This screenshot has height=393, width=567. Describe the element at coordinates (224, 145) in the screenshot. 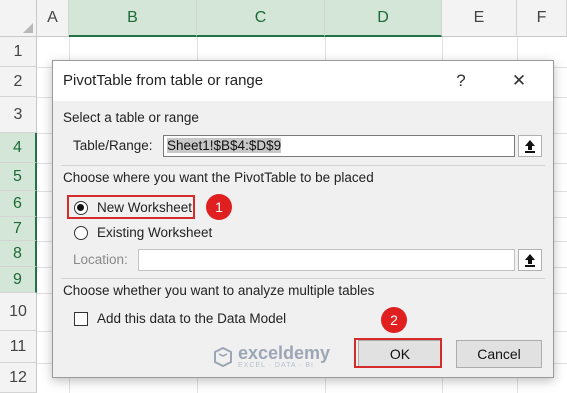

I see `table-range-value: Sheet1!$B$4:$D$9` at that location.